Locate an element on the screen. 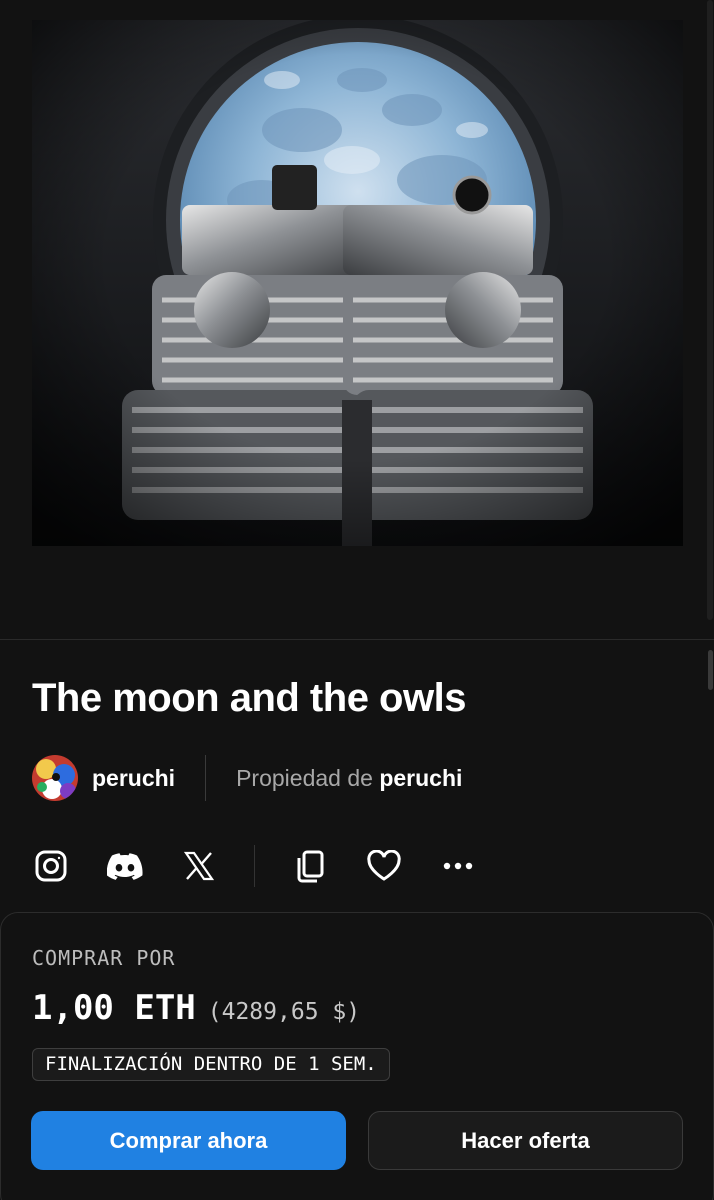  heart-icon is located at coordinates (384, 866).